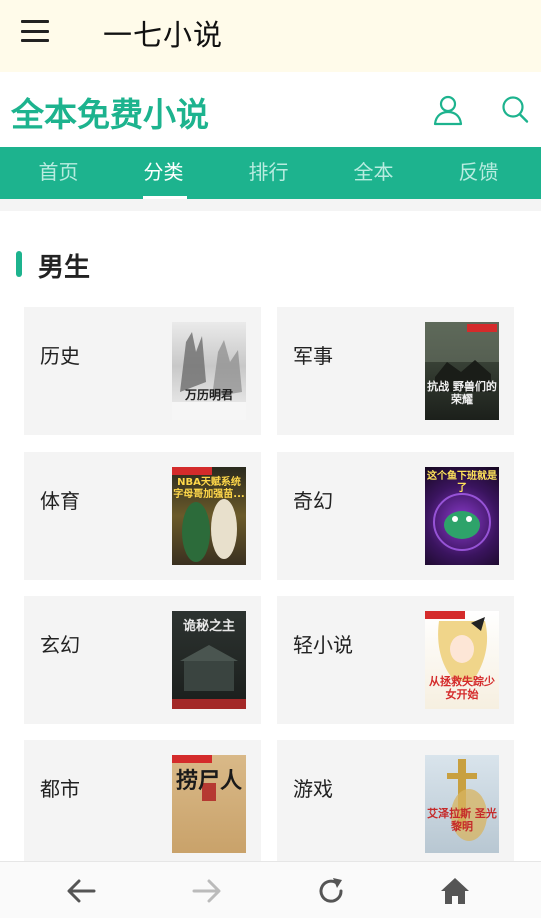 The height and width of the screenshot is (918, 541). I want to click on cover-title: 这个鱼下班就是了, so click(462, 482).